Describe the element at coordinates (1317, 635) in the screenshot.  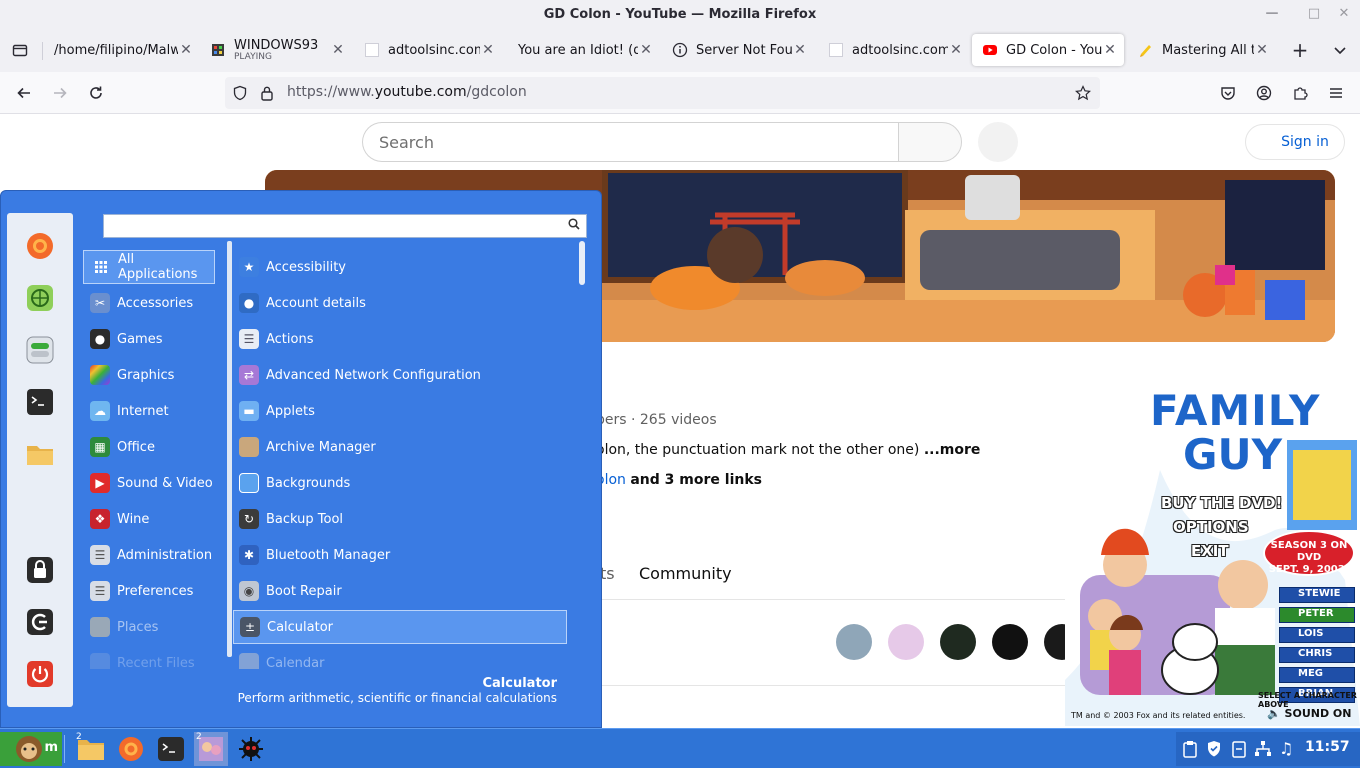
I see `character-lois: LOIS` at that location.